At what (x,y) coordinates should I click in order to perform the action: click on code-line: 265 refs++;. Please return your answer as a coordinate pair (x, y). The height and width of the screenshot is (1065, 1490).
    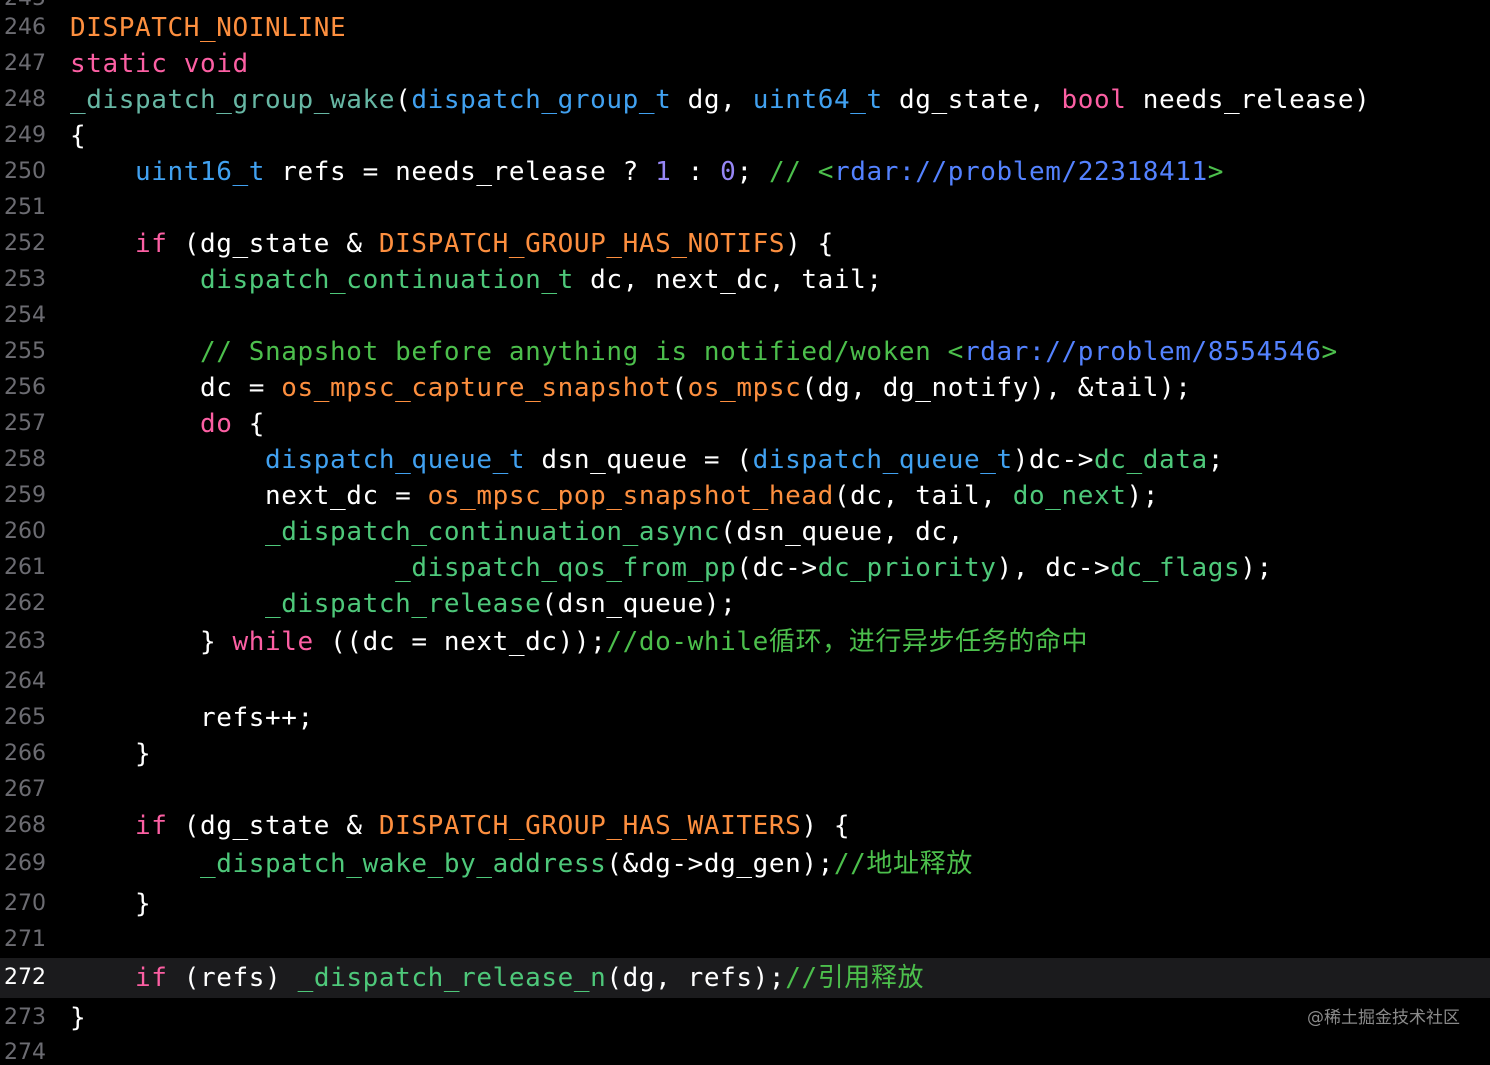
    Looking at the image, I should click on (745, 718).